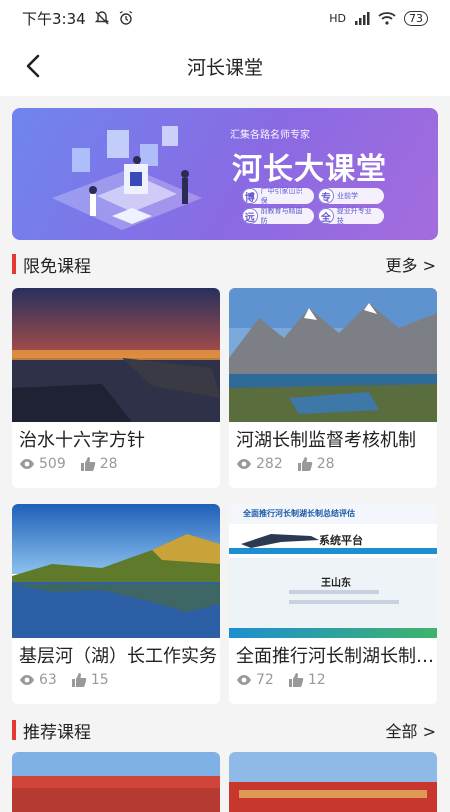 This screenshot has width=450, height=812. What do you see at coordinates (34, 66) in the screenshot?
I see `back-arrow-icon` at bounding box center [34, 66].